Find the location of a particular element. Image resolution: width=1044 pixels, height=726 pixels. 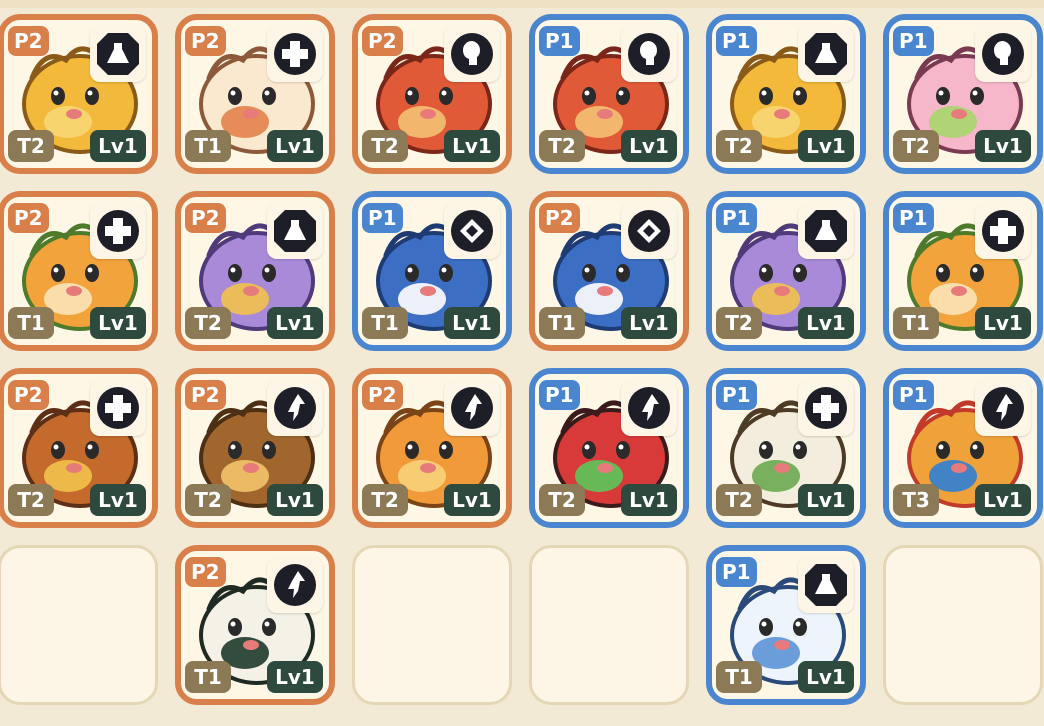

tier-badge: T3 is located at coordinates (916, 500).